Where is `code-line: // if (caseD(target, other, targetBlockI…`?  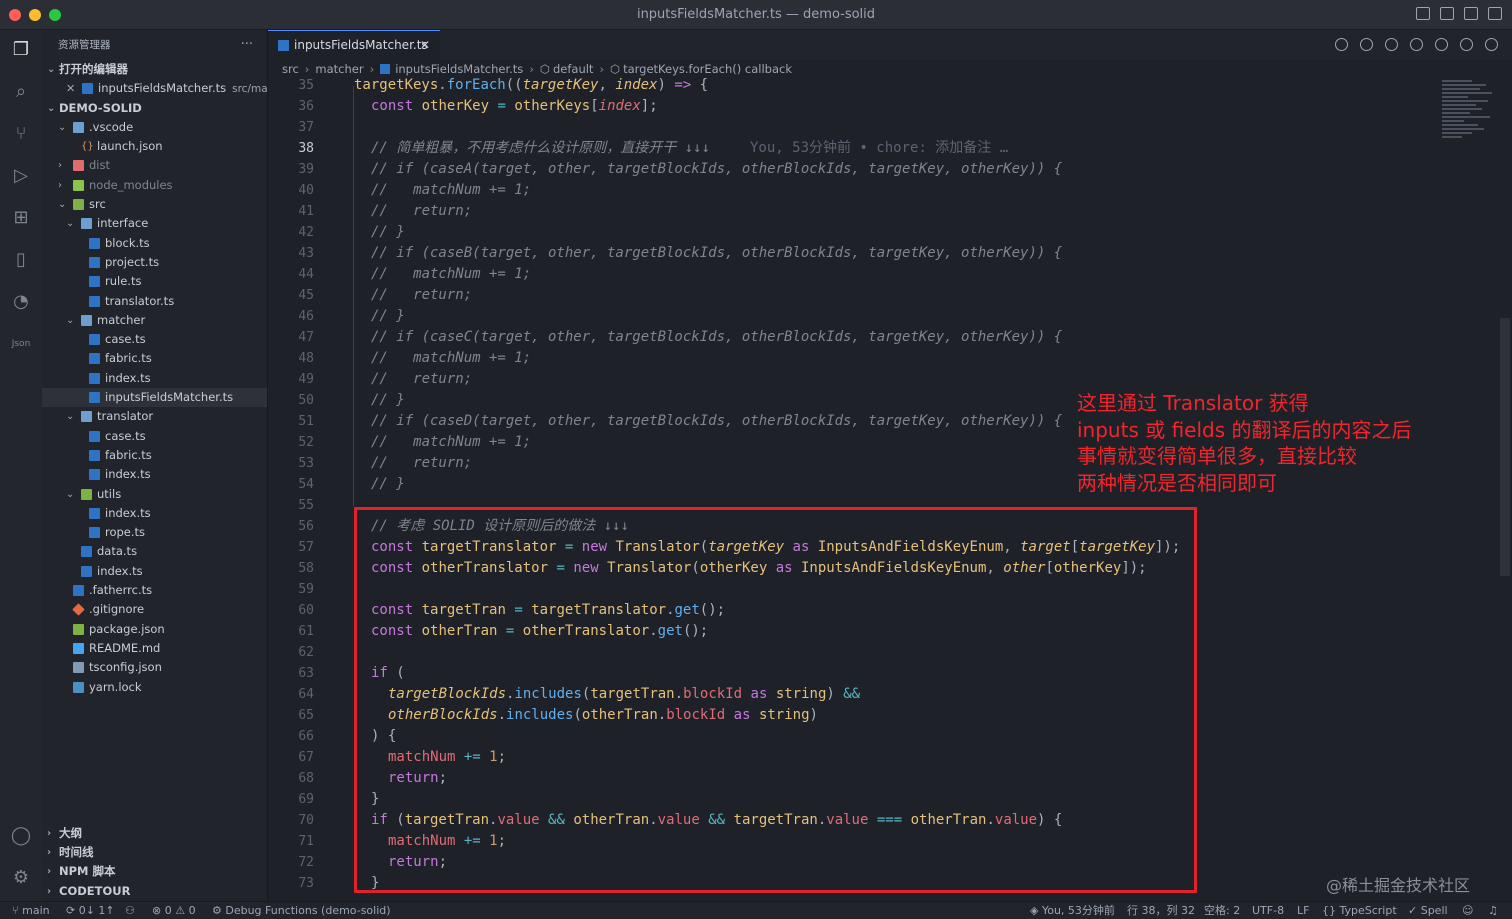
code-line: // if (caseD(target, other, targetBlockI… is located at coordinates (716, 421).